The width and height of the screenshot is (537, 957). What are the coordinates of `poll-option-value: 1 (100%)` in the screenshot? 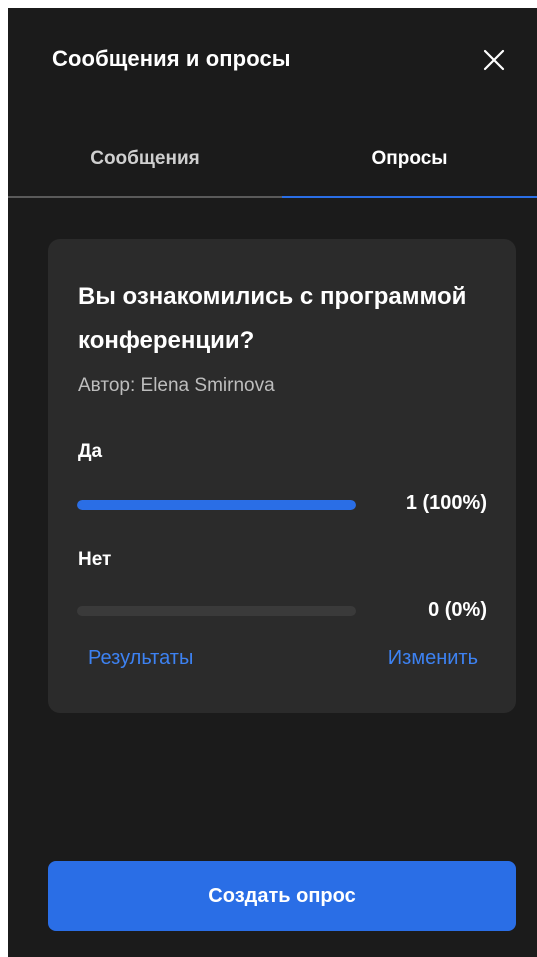 It's located at (446, 503).